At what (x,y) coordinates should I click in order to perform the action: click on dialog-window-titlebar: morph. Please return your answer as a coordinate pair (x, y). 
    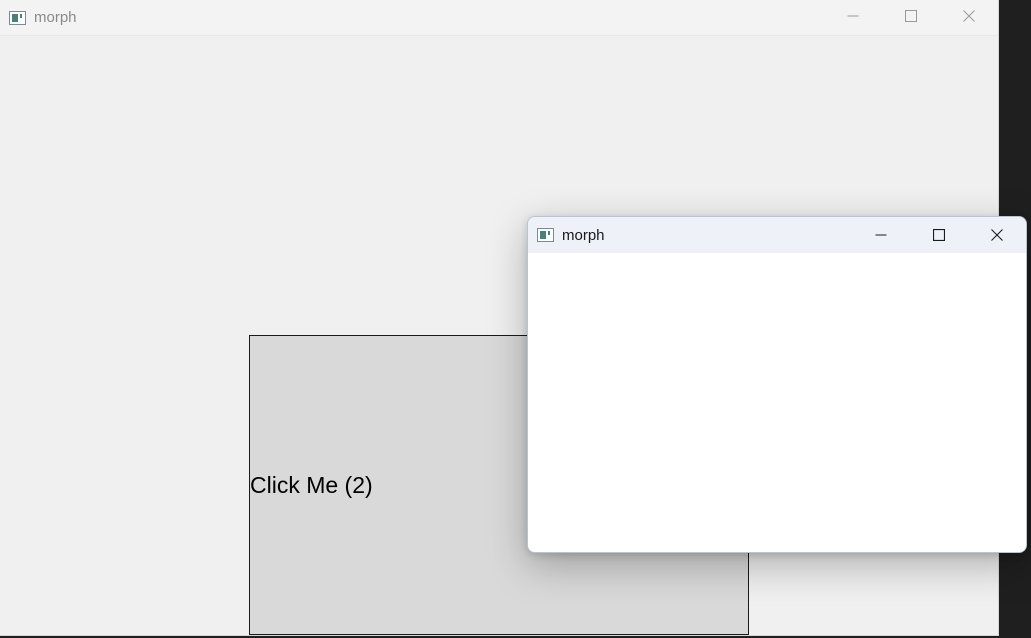
    Looking at the image, I should click on (777, 235).